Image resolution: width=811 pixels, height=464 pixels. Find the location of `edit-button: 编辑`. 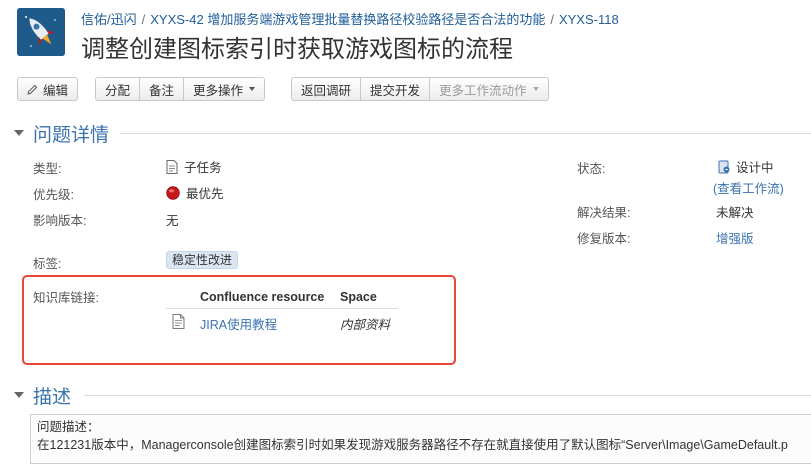

edit-button: 编辑 is located at coordinates (48, 89).